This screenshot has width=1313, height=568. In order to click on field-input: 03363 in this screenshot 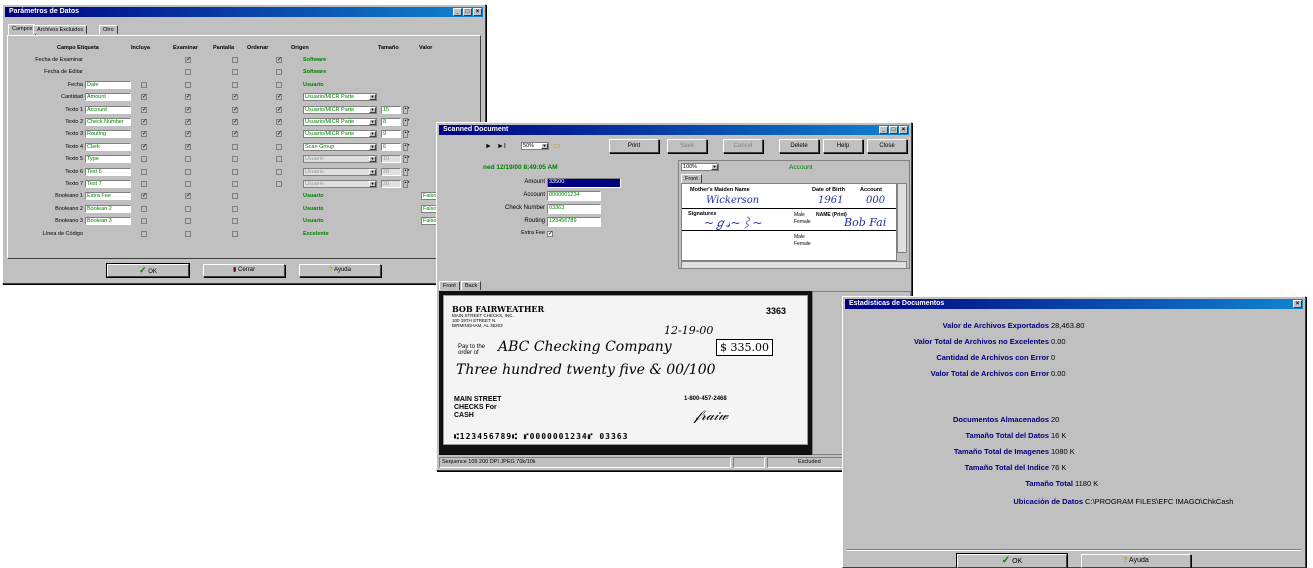, I will do `click(574, 209)`.